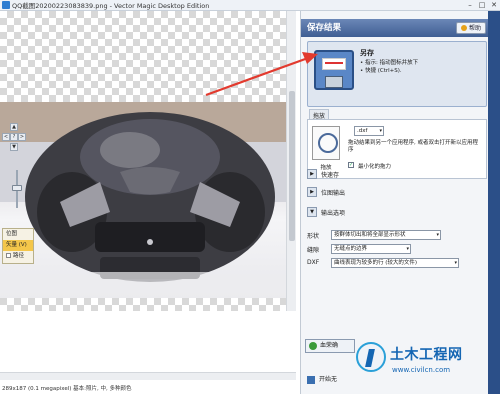 This screenshot has width=500, height=400. What do you see at coordinates (14, 142) in the screenshot?
I see `pan-controls: ▲ < ? > ▼` at bounding box center [14, 142].